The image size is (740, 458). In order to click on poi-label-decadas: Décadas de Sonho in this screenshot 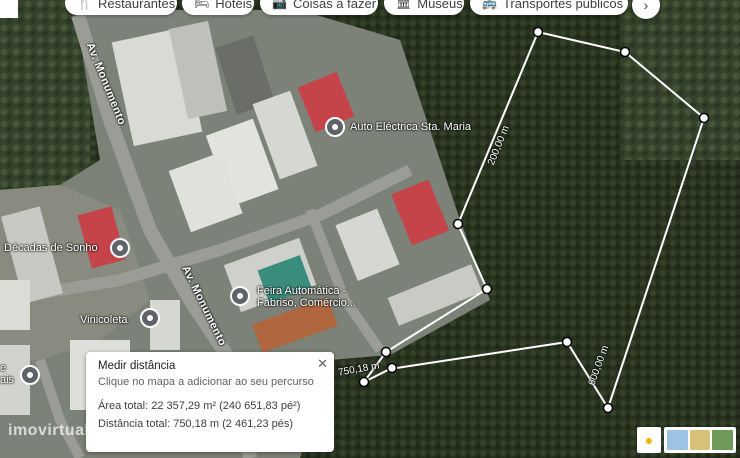, I will do `click(51, 248)`.